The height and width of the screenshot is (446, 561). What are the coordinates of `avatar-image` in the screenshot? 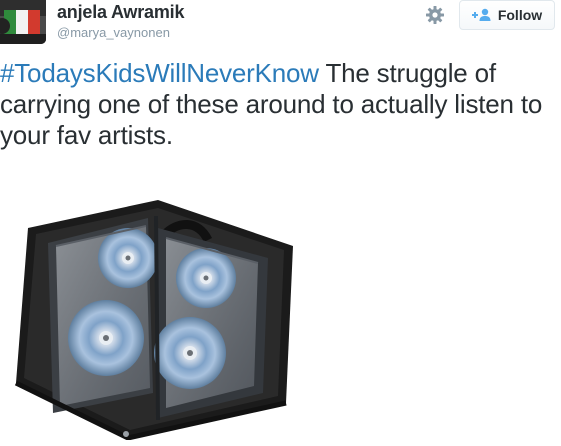 It's located at (23, 22).